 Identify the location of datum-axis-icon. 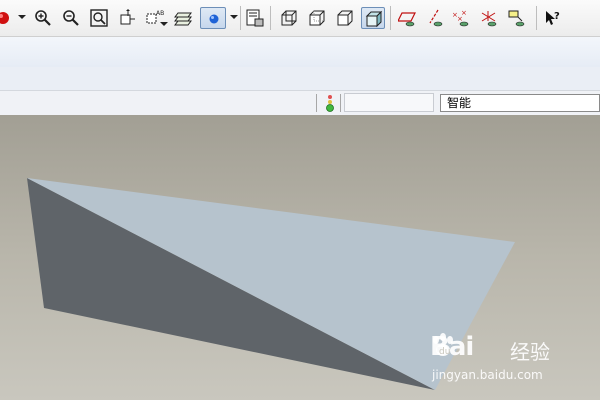
(435, 18).